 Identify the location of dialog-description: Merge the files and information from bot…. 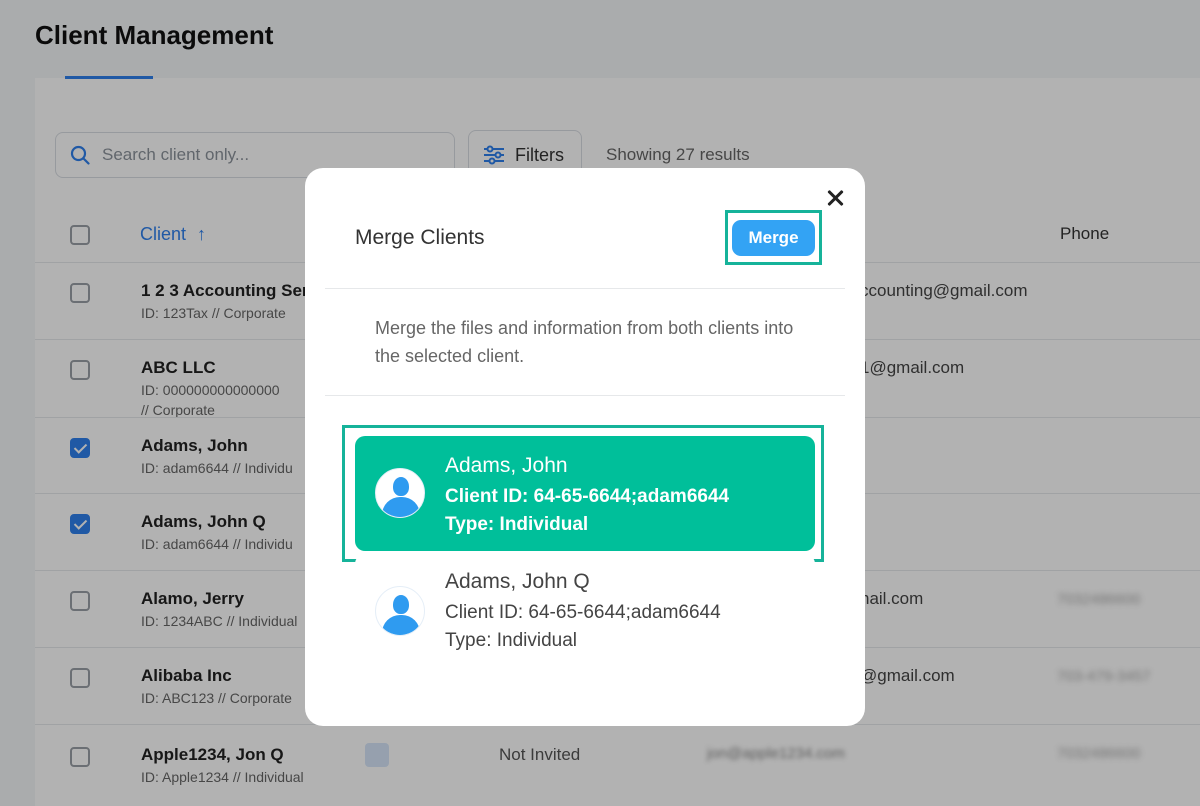
(584, 342).